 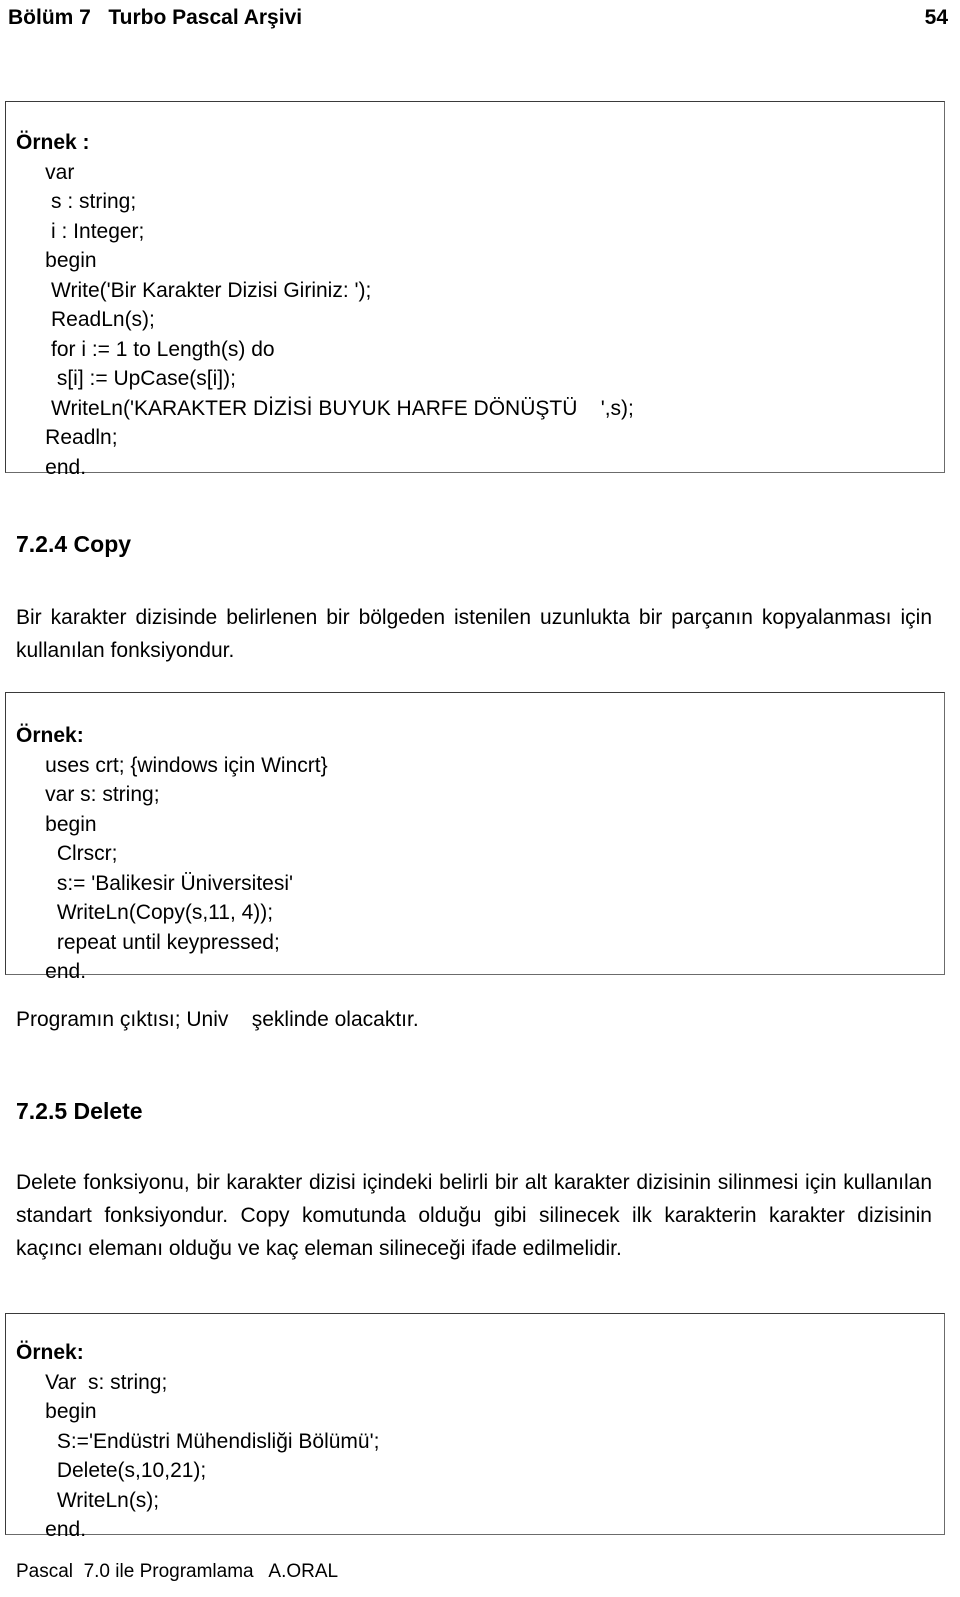 What do you see at coordinates (126, 378) in the screenshot?
I see `example-1-line-7: s[i] := UpCase(s[i]);` at bounding box center [126, 378].